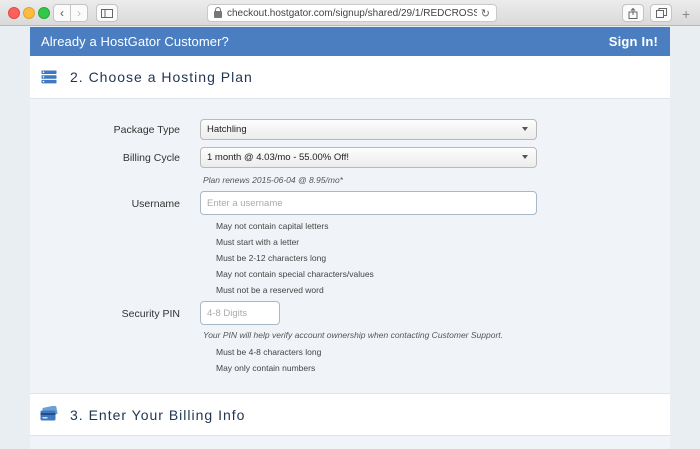 This screenshot has width=700, height=449. What do you see at coordinates (368, 157) in the screenshot?
I see `billing-cycle-select: 1 month @ 4.03/mo - 55.00% Off!` at bounding box center [368, 157].